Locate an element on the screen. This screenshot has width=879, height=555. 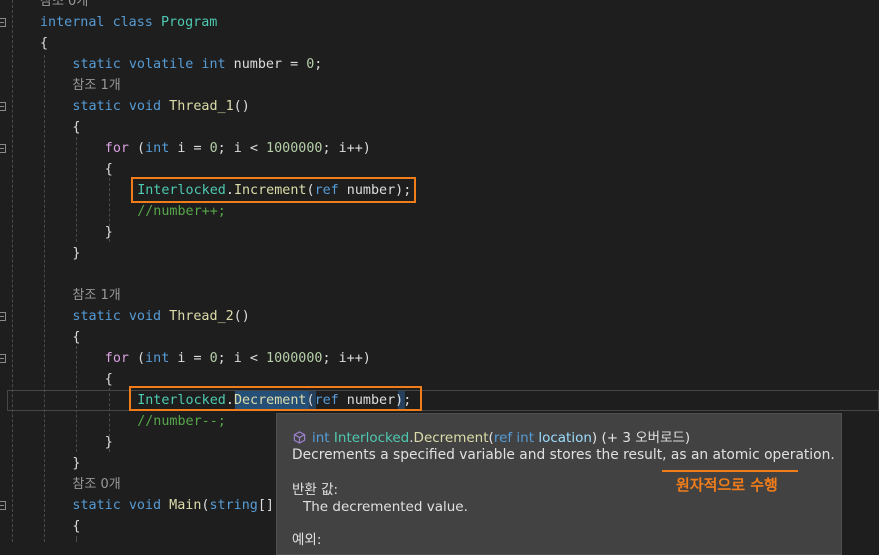
code-token: //number++; is located at coordinates (181, 211).